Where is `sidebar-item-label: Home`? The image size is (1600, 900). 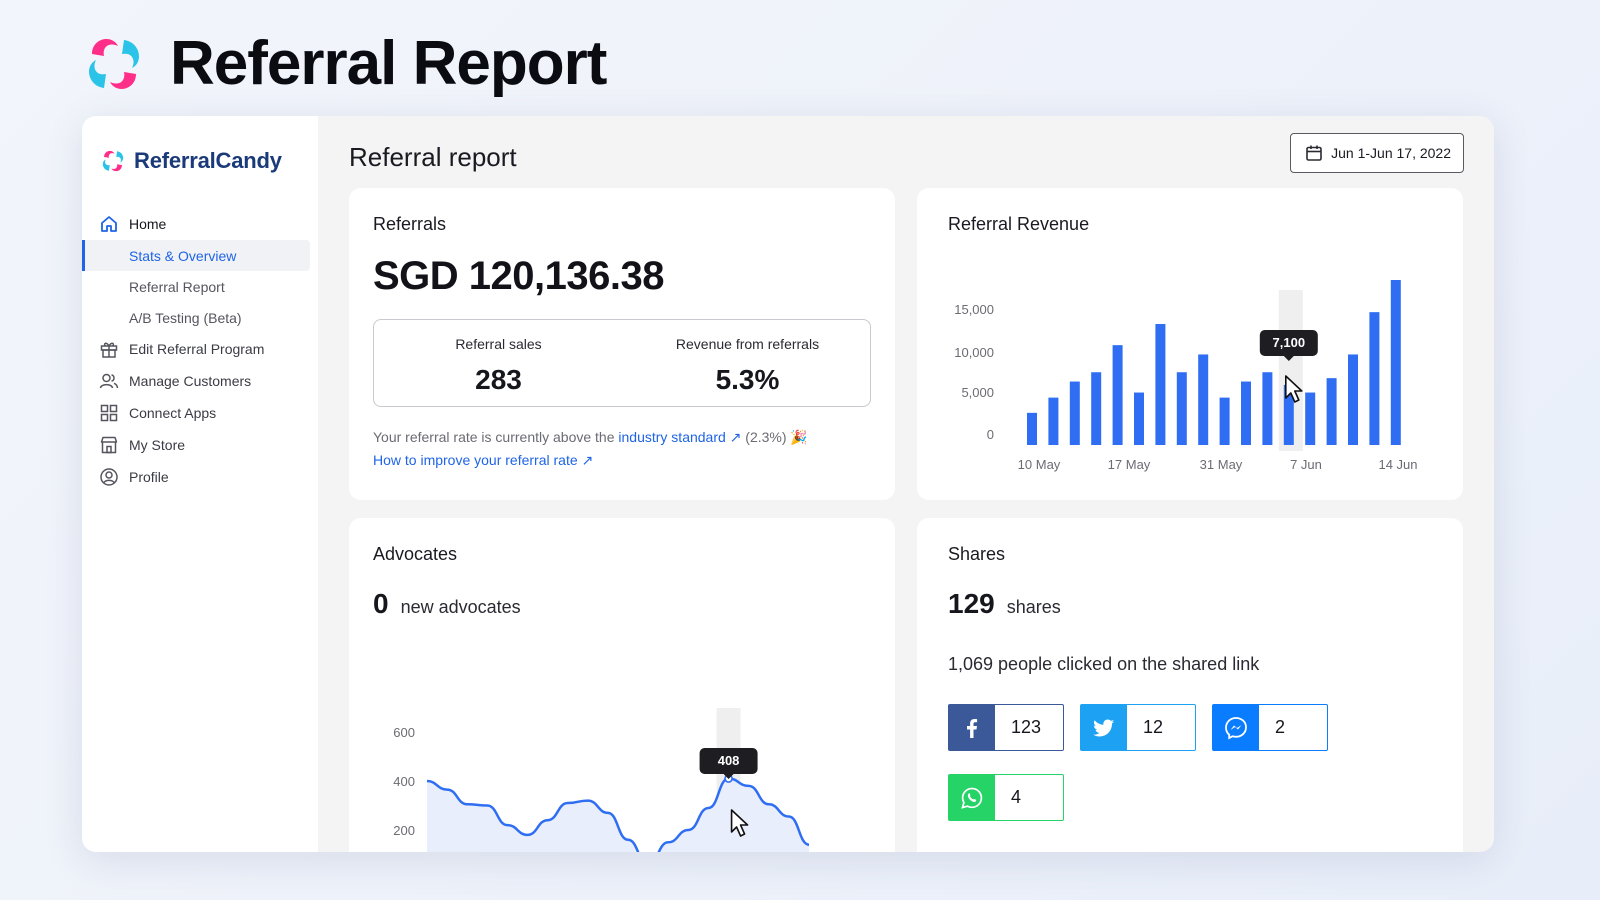
sidebar-item-label: Home is located at coordinates (148, 224).